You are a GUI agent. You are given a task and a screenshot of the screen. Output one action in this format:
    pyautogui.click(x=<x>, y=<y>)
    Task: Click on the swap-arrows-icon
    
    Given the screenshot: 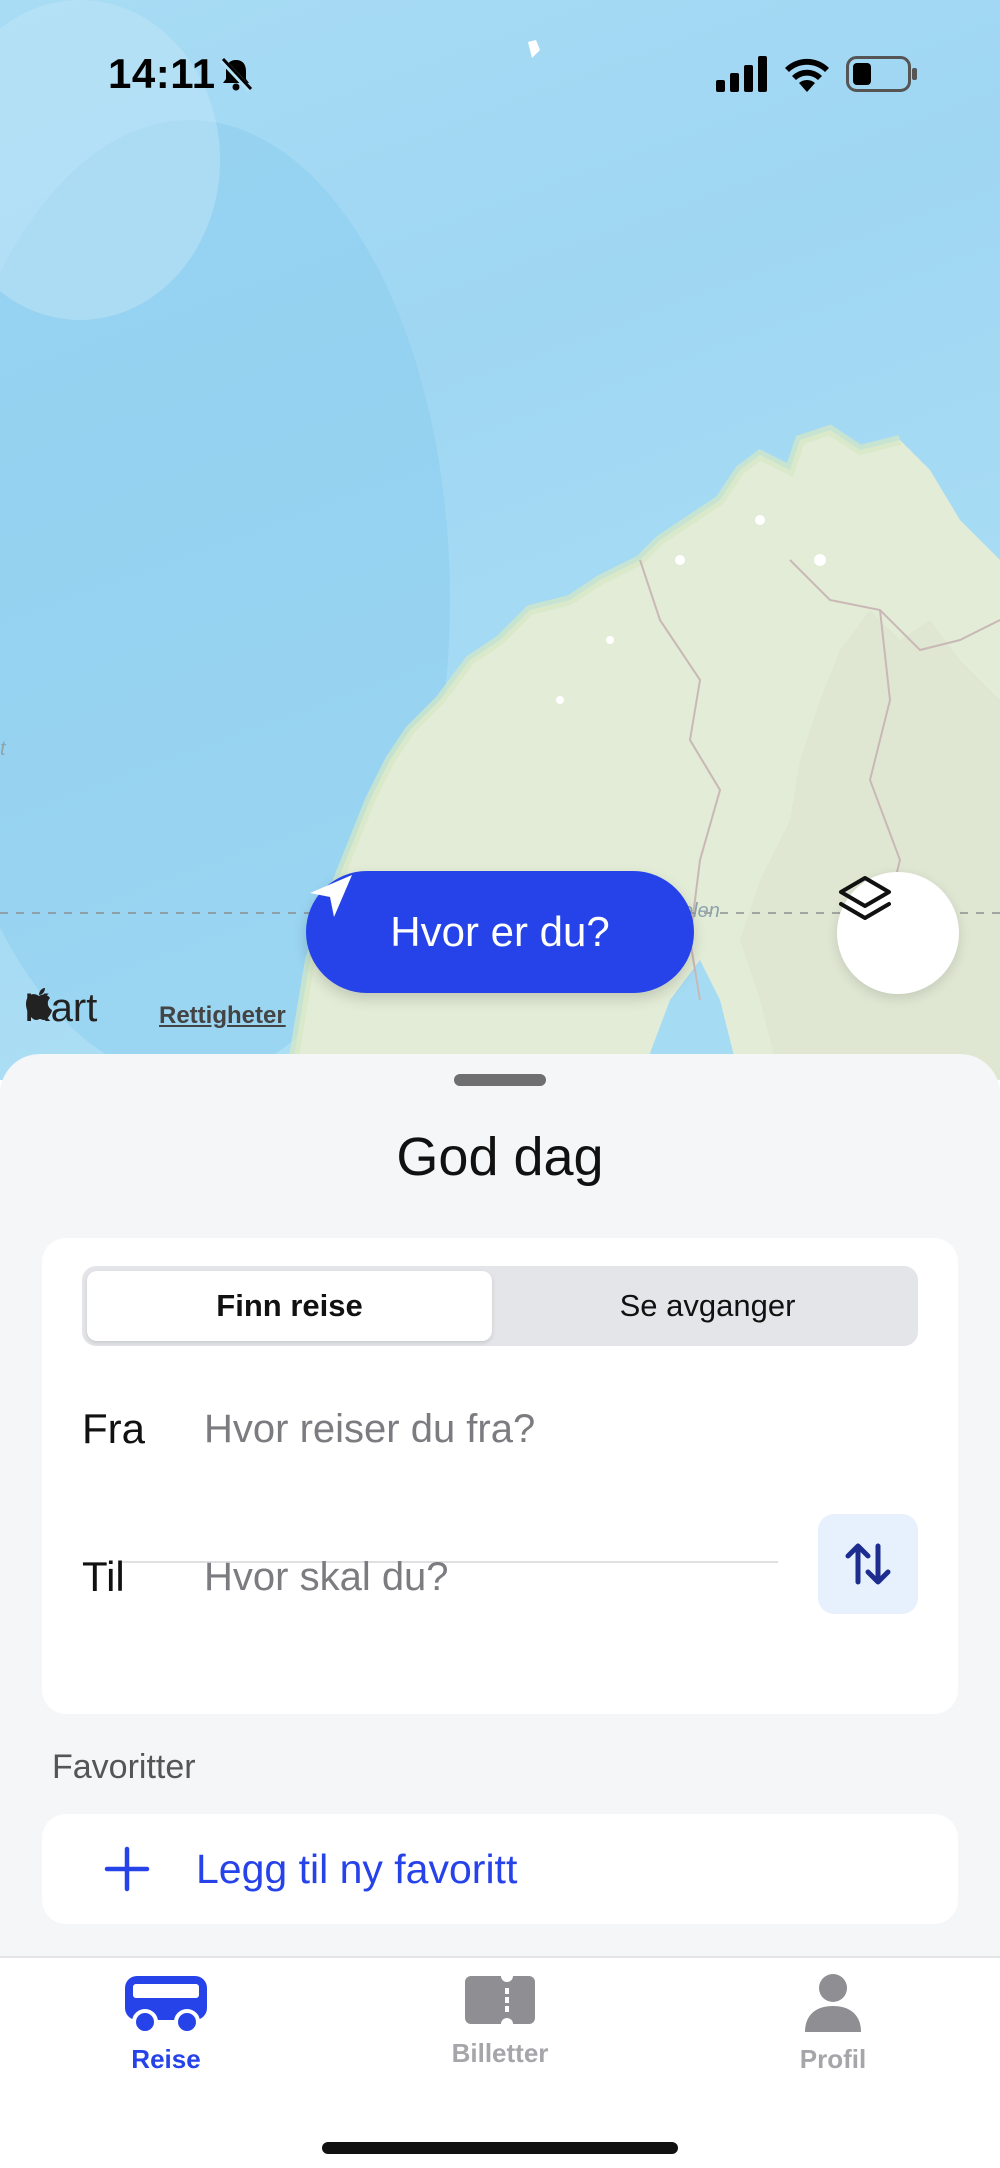 What is the action you would take?
    pyautogui.click(x=868, y=1564)
    